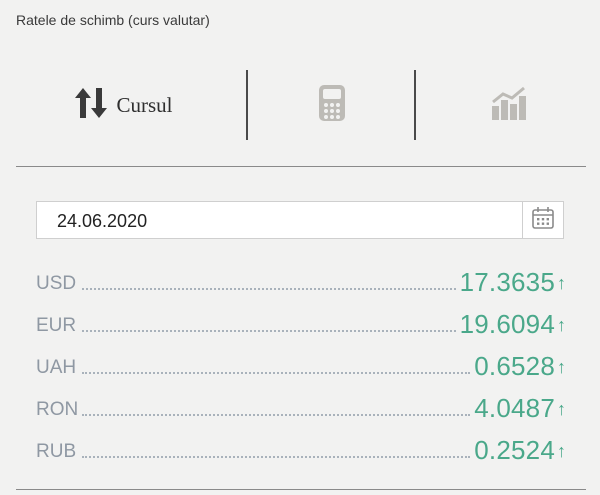 The height and width of the screenshot is (495, 600). What do you see at coordinates (91, 105) in the screenshot?
I see `sort-arrows-icon` at bounding box center [91, 105].